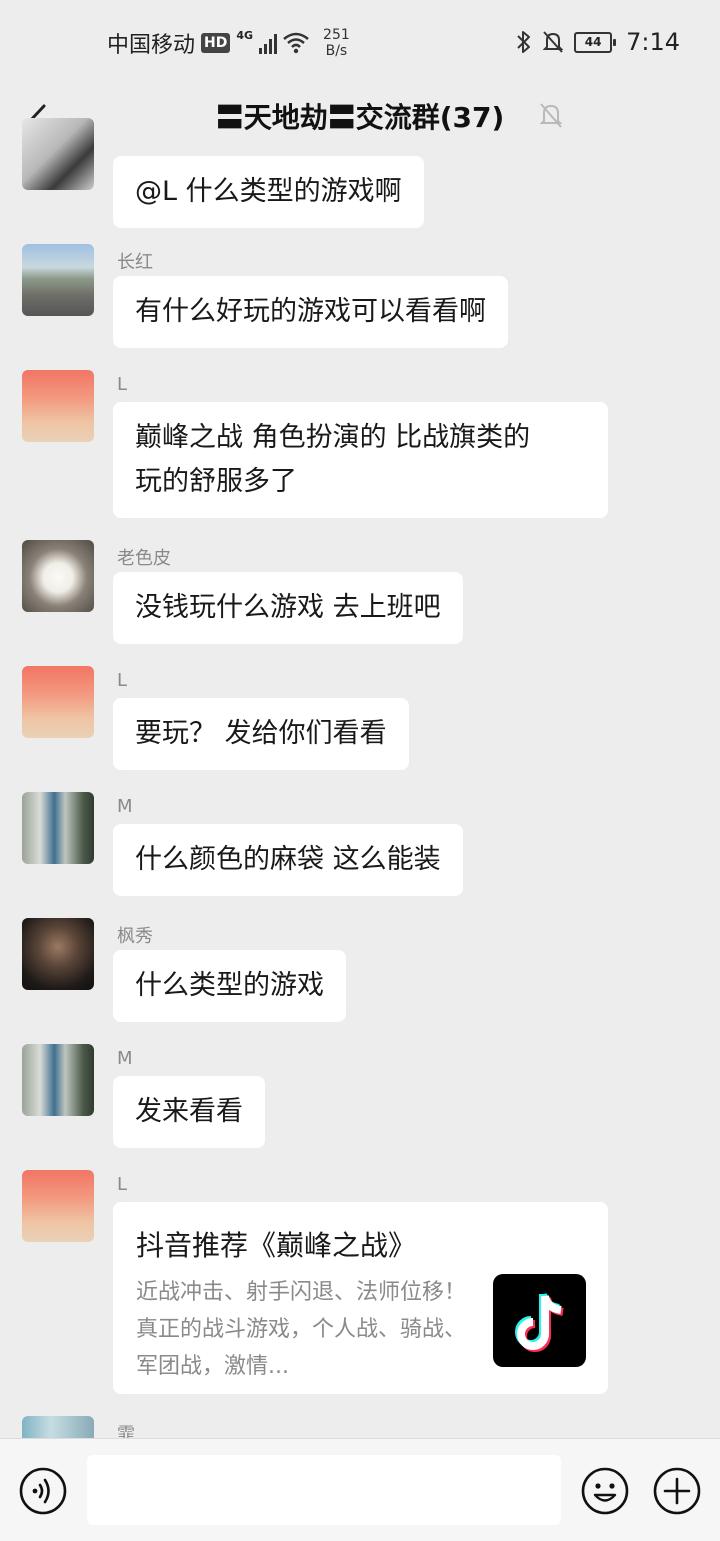 This screenshot has width=720, height=1541. What do you see at coordinates (524, 42) in the screenshot?
I see `bluetooth-icon` at bounding box center [524, 42].